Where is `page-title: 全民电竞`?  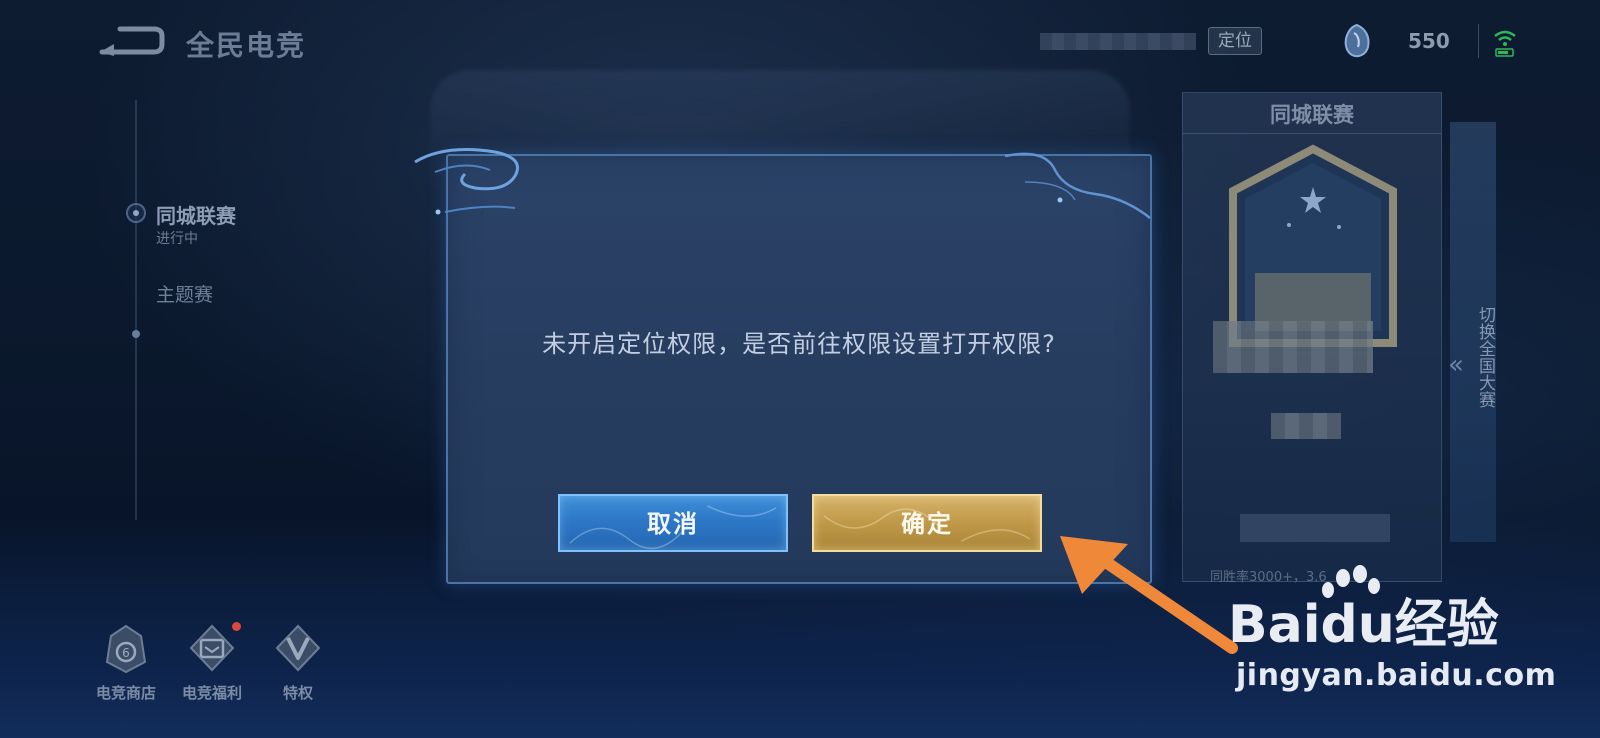 page-title: 全民电竞 is located at coordinates (246, 45).